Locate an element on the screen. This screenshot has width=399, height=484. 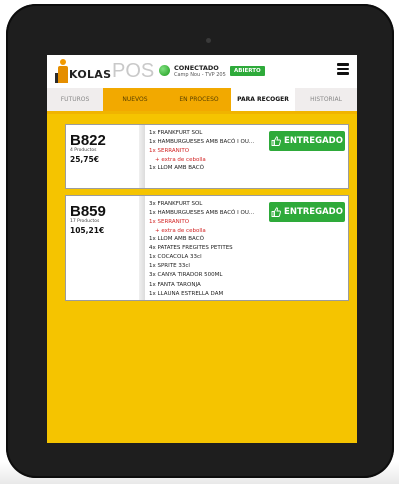
order-product-count: 4 Productos is located at coordinates (83, 150).